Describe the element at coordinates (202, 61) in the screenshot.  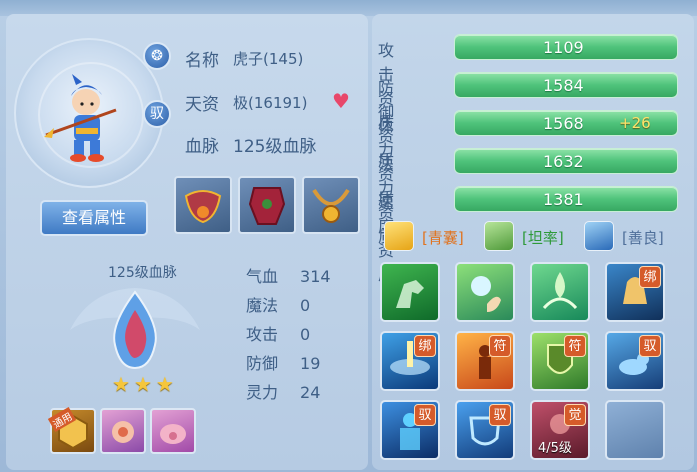
I see `name-label: 名称` at that location.